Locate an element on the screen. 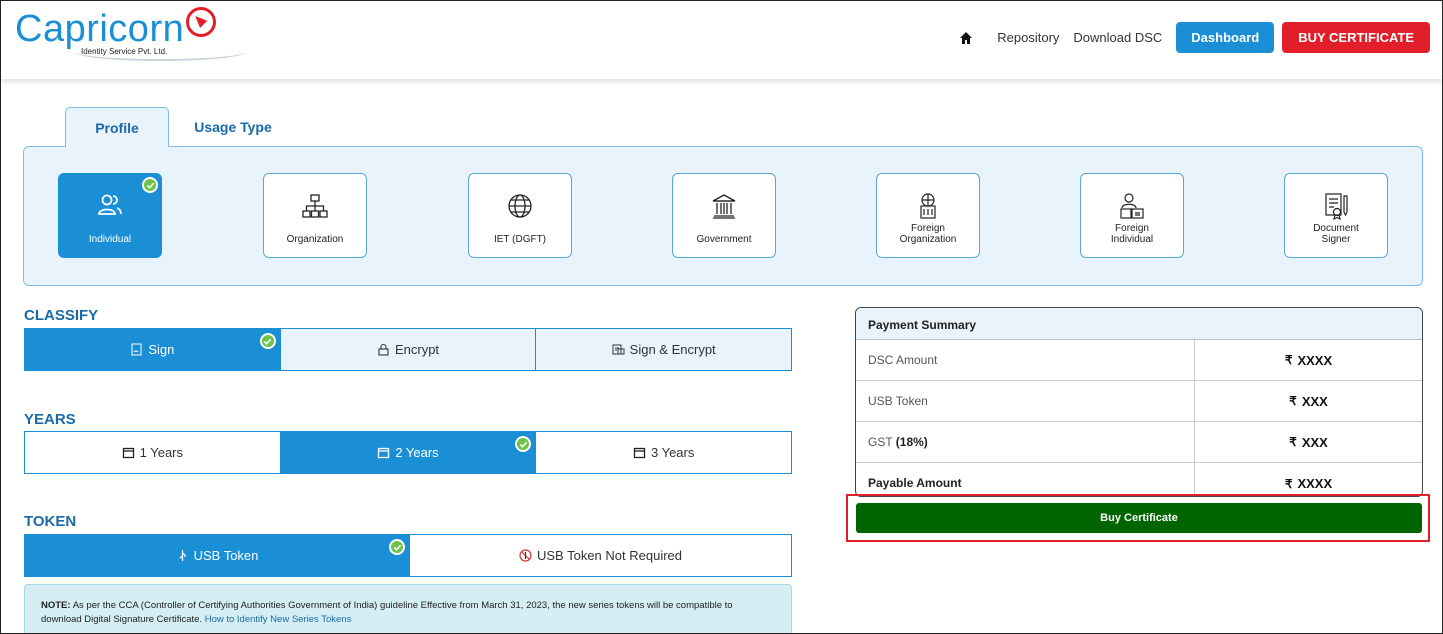 Image resolution: width=1443 pixels, height=634 pixels. profile-card-organization: Organization is located at coordinates (315, 215).